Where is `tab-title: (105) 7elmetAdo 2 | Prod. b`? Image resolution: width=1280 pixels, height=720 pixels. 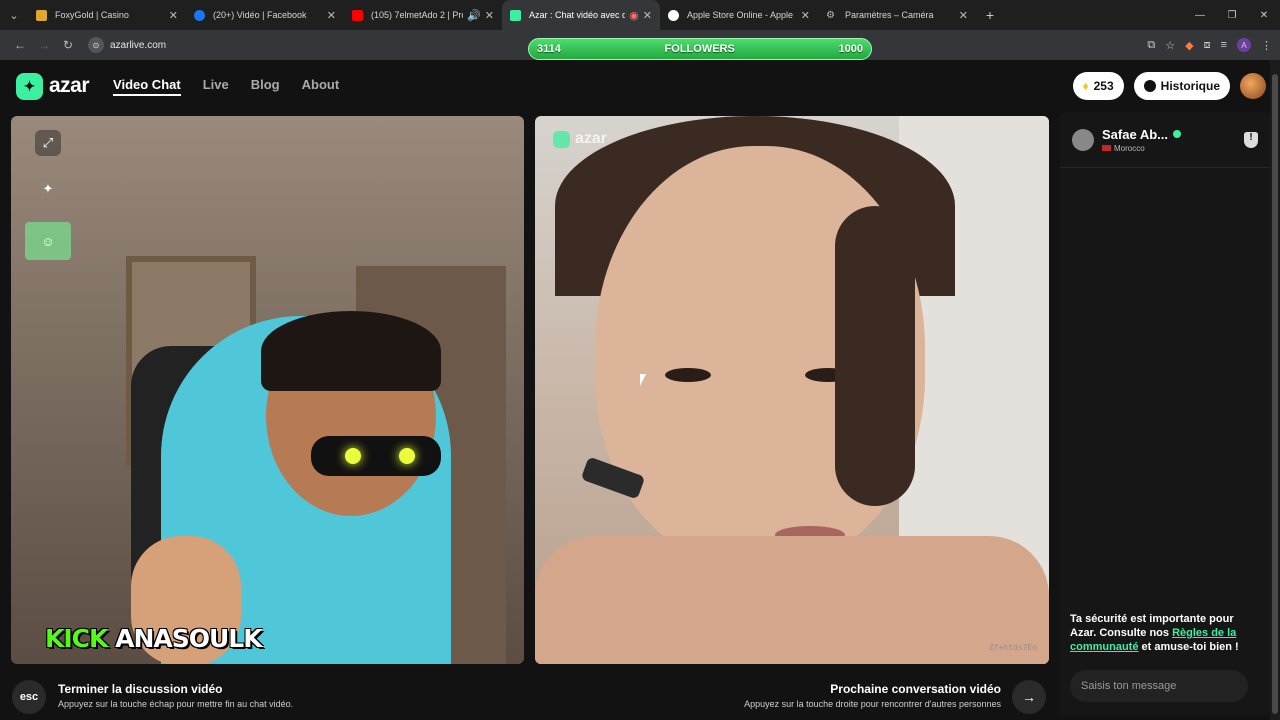
tab-title: (105) 7elmetAdo 2 | Prod. b is located at coordinates (417, 15).